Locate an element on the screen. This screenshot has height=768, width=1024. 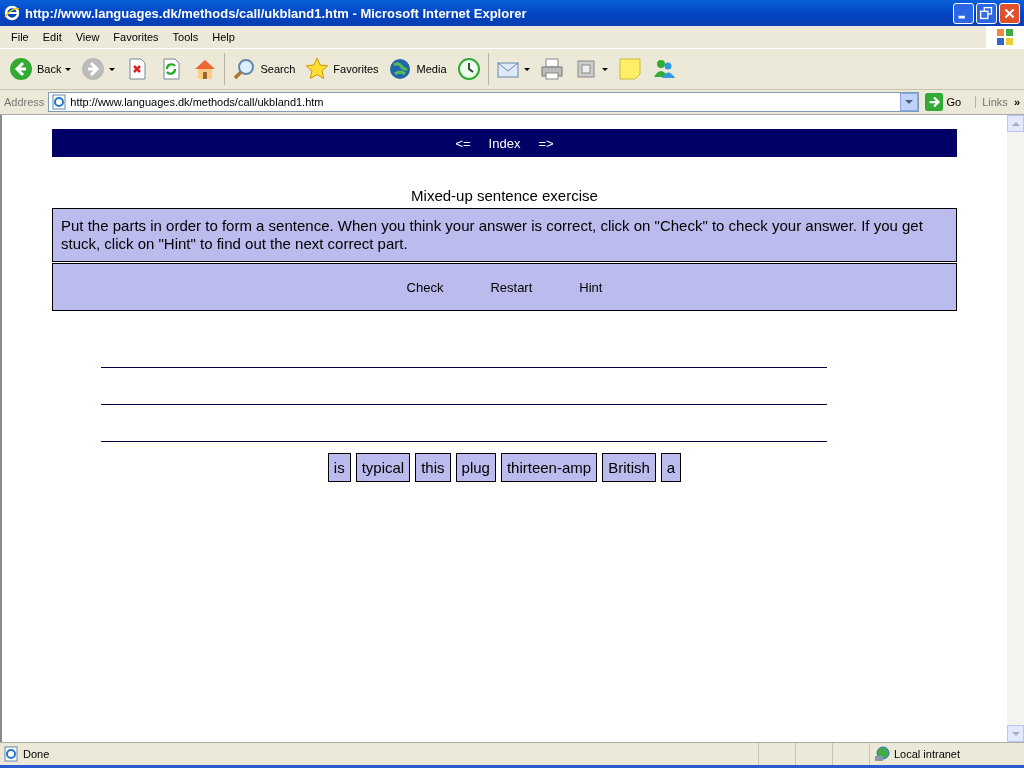
menu-item: View is located at coordinates (87, 37).